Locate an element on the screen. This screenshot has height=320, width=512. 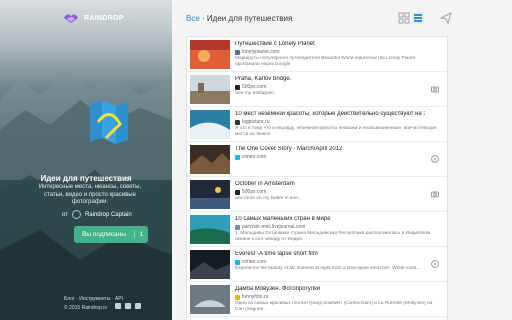
collection-title: Идеи для путешествия is located at coordinates (86, 178).